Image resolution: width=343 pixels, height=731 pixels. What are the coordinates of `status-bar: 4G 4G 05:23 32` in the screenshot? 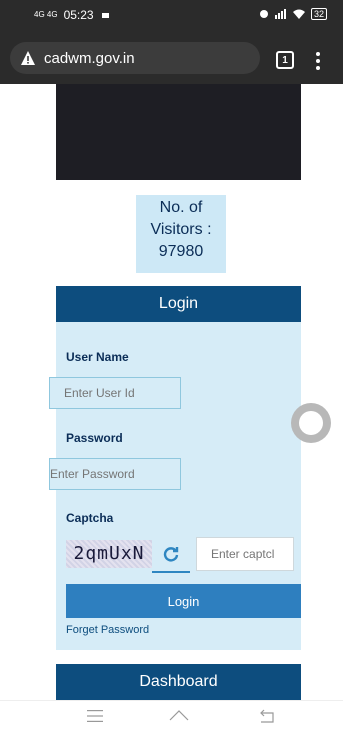 It's located at (171, 15).